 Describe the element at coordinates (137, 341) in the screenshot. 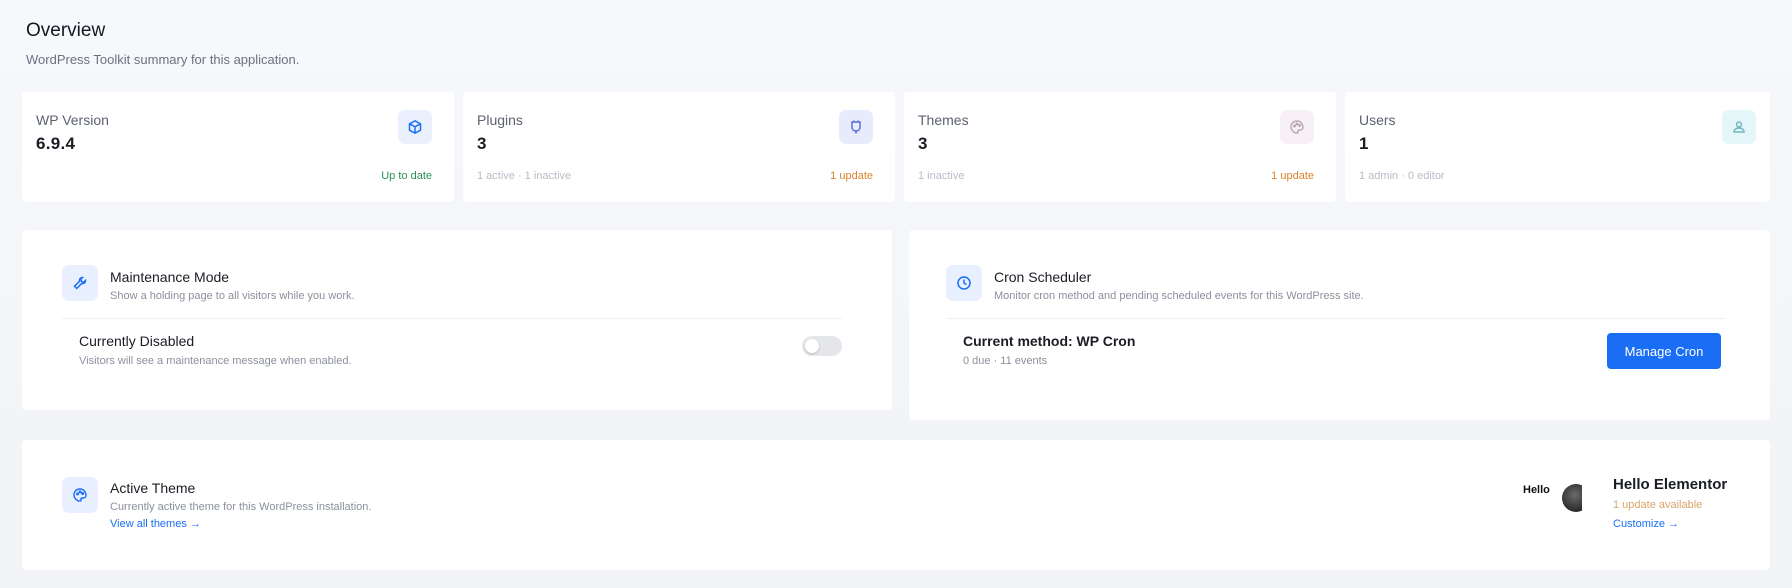

I see `maintenance-status-title: Currently Disabled` at that location.